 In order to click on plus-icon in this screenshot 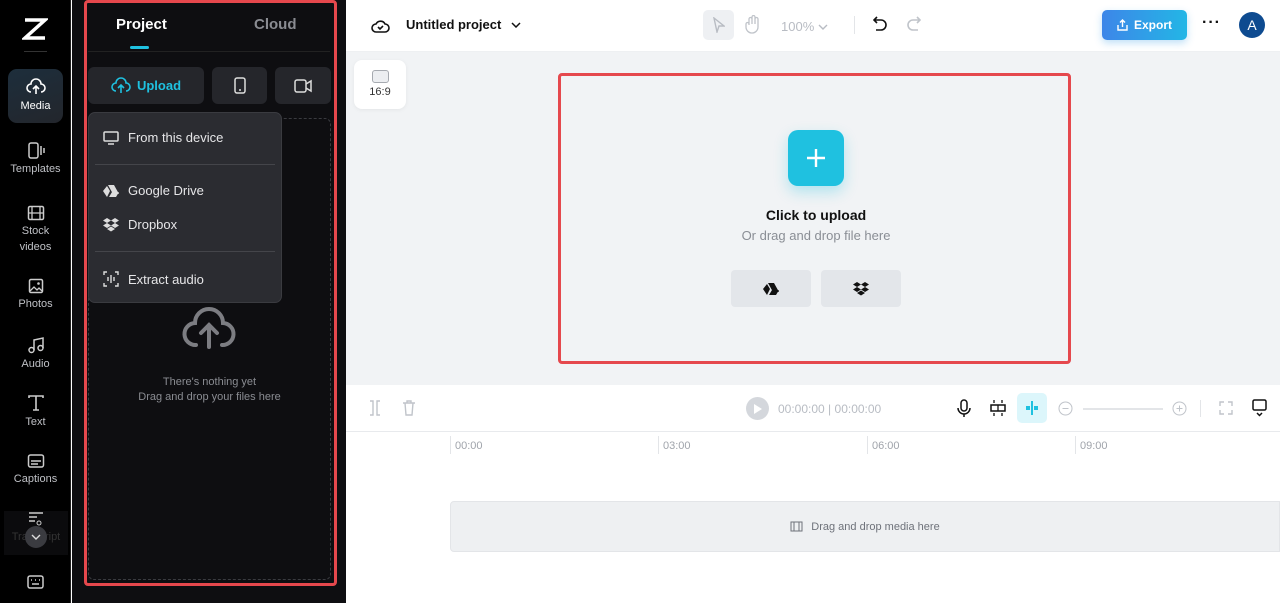, I will do `click(816, 158)`.